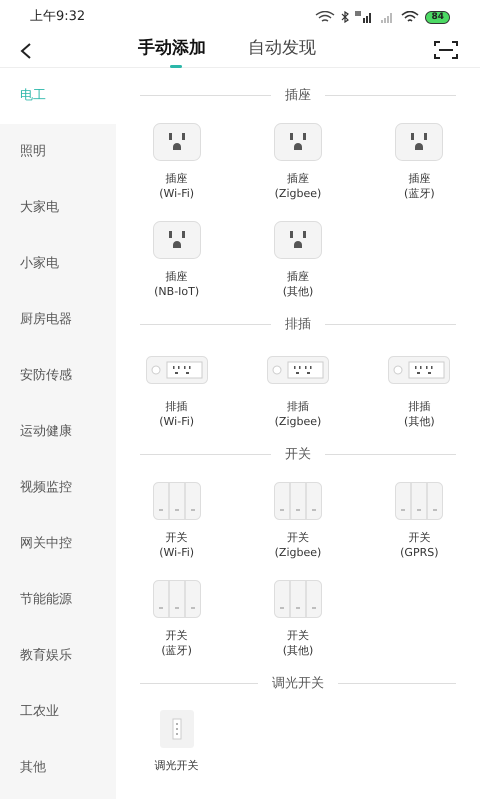 This screenshot has width=480, height=800. I want to click on device-item: 插座 (Wi-Fi), so click(177, 161).